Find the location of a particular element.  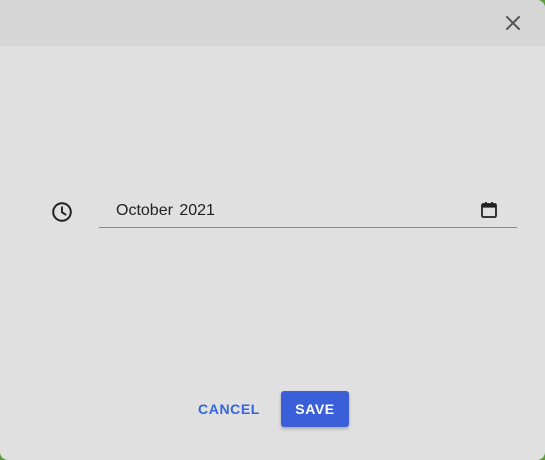

clock-icon is located at coordinates (62, 212).